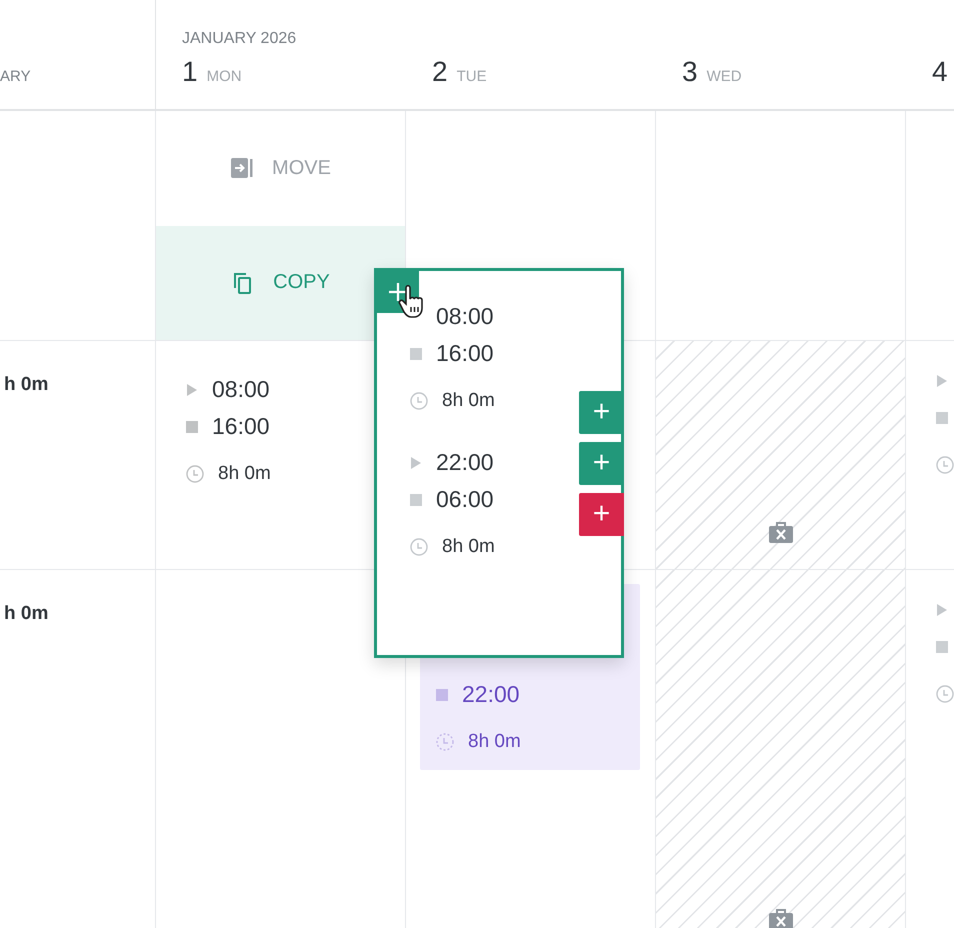 The height and width of the screenshot is (928, 954). What do you see at coordinates (190, 72) in the screenshot?
I see `day-number: 1` at bounding box center [190, 72].